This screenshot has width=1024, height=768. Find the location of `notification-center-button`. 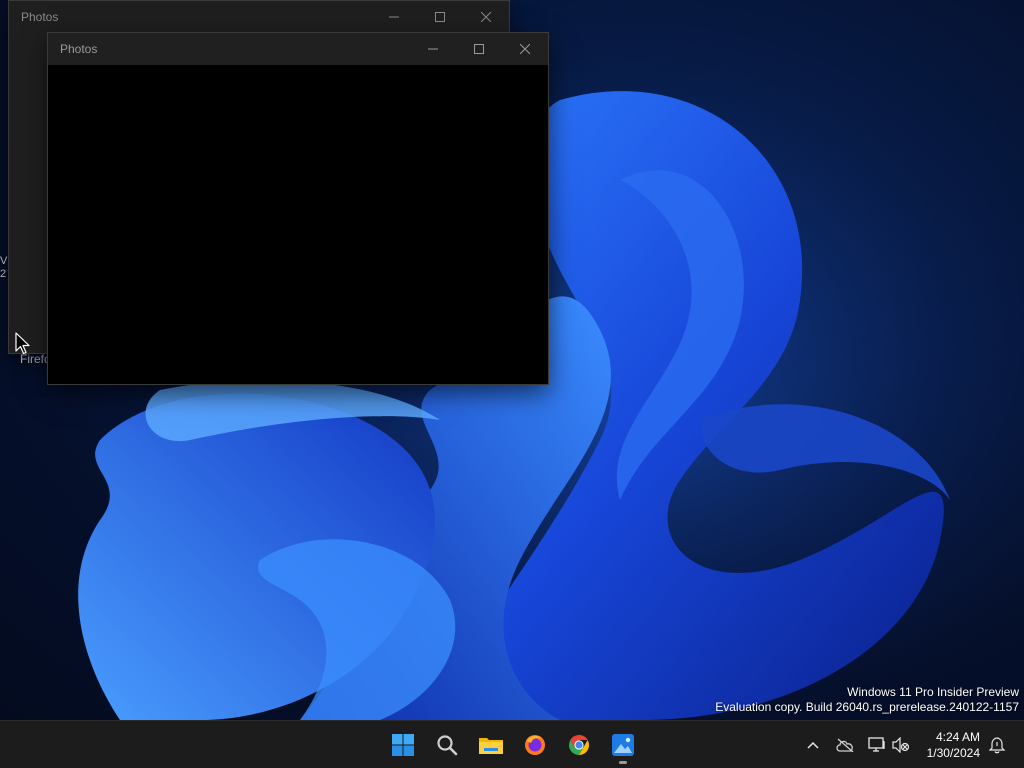

notification-center-button is located at coordinates (997, 745).